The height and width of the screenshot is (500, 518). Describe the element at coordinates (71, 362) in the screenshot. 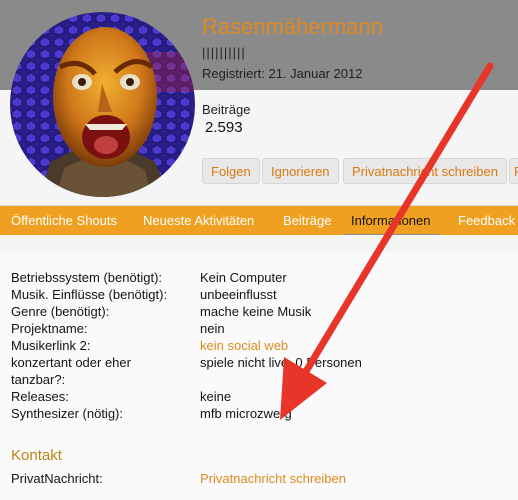

I see `info-row-label: konzertant oder eher` at that location.